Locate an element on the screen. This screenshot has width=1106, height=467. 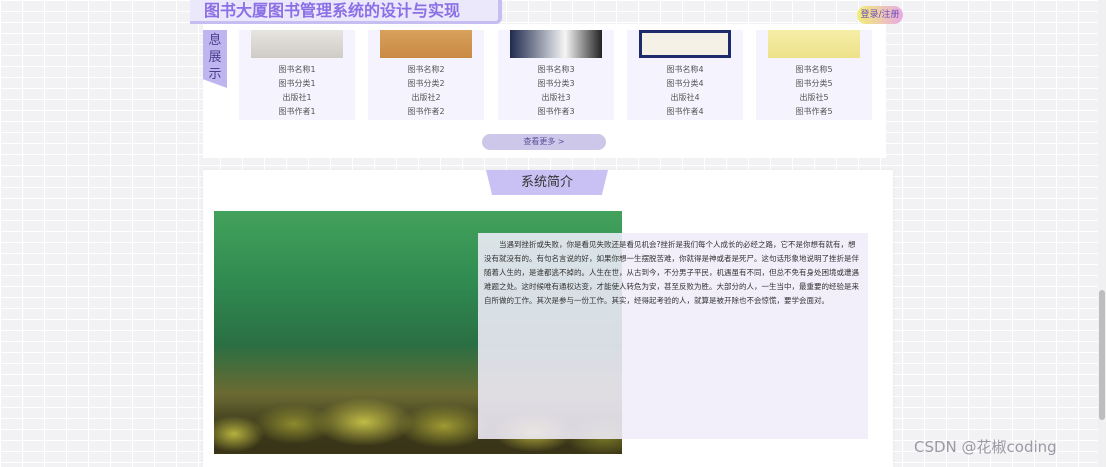
book-category: 图书分类3 is located at coordinates (556, 83).